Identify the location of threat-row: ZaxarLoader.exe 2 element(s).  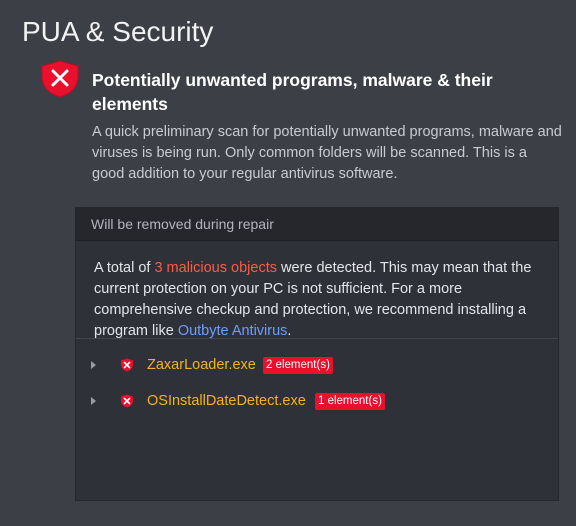
(317, 365).